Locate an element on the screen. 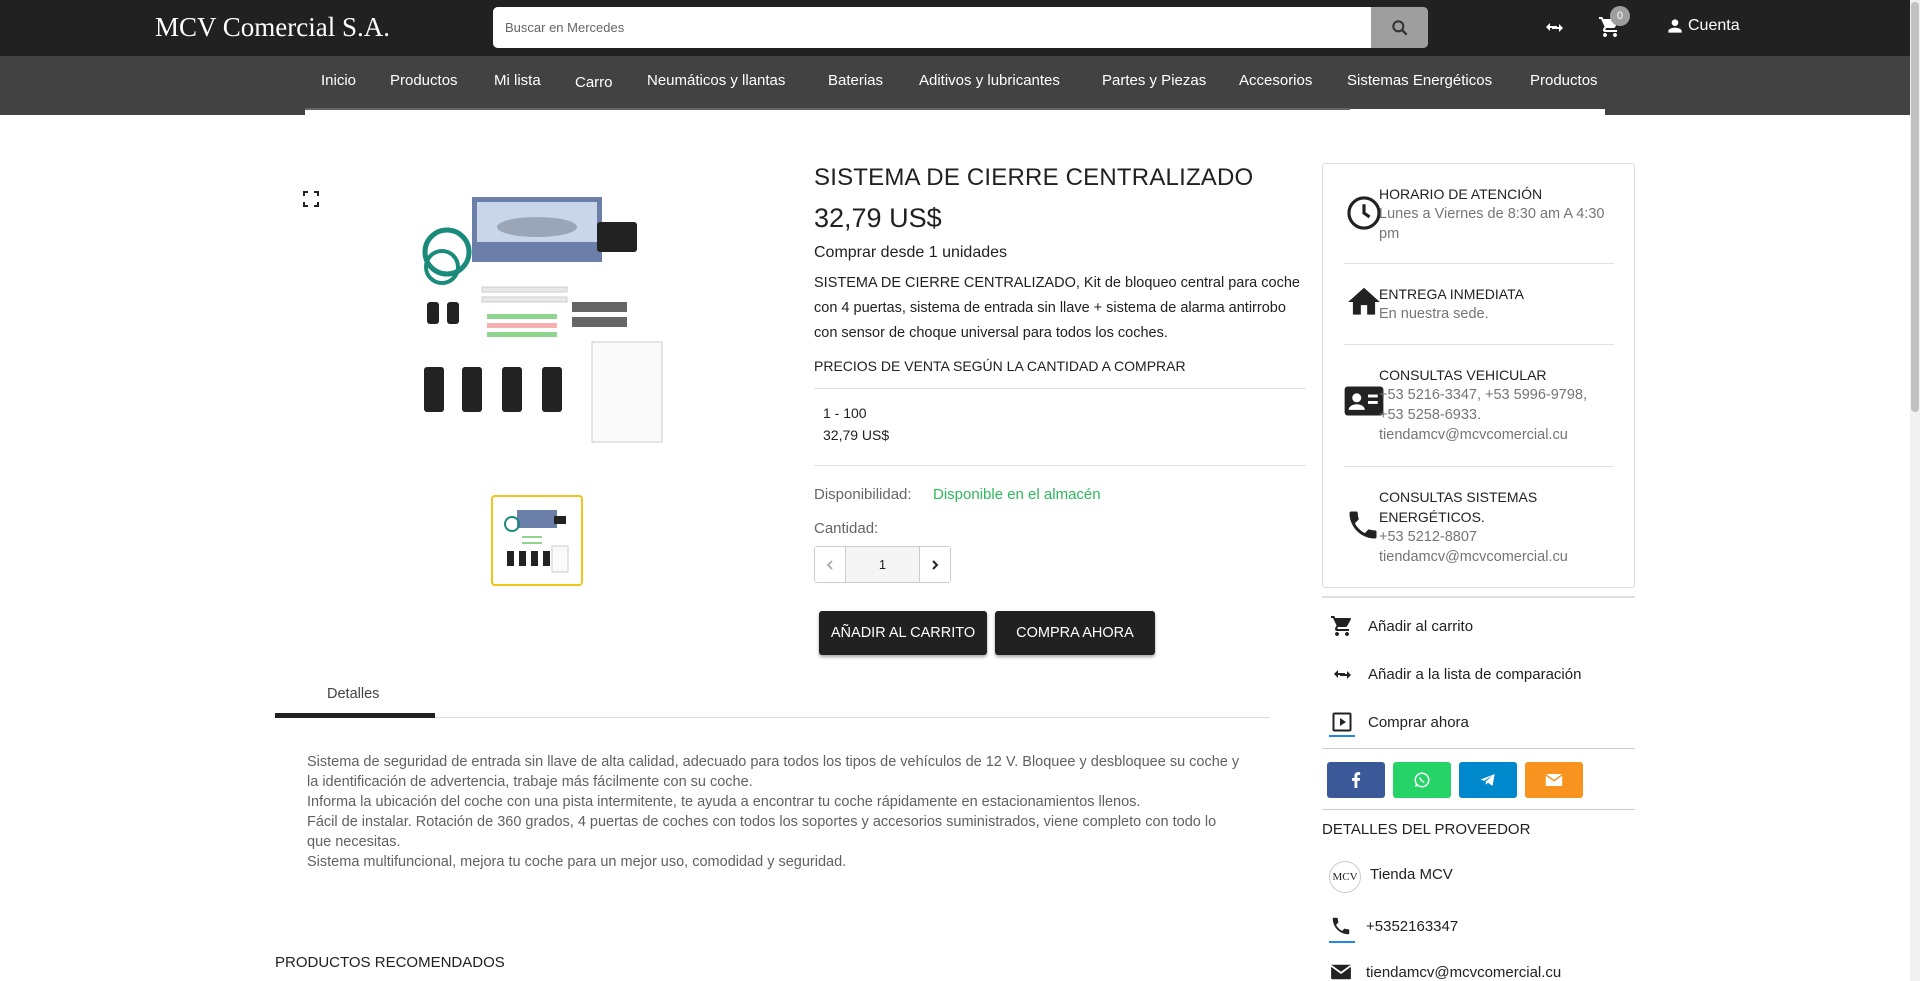  fullscreen-button is located at coordinates (311, 201).